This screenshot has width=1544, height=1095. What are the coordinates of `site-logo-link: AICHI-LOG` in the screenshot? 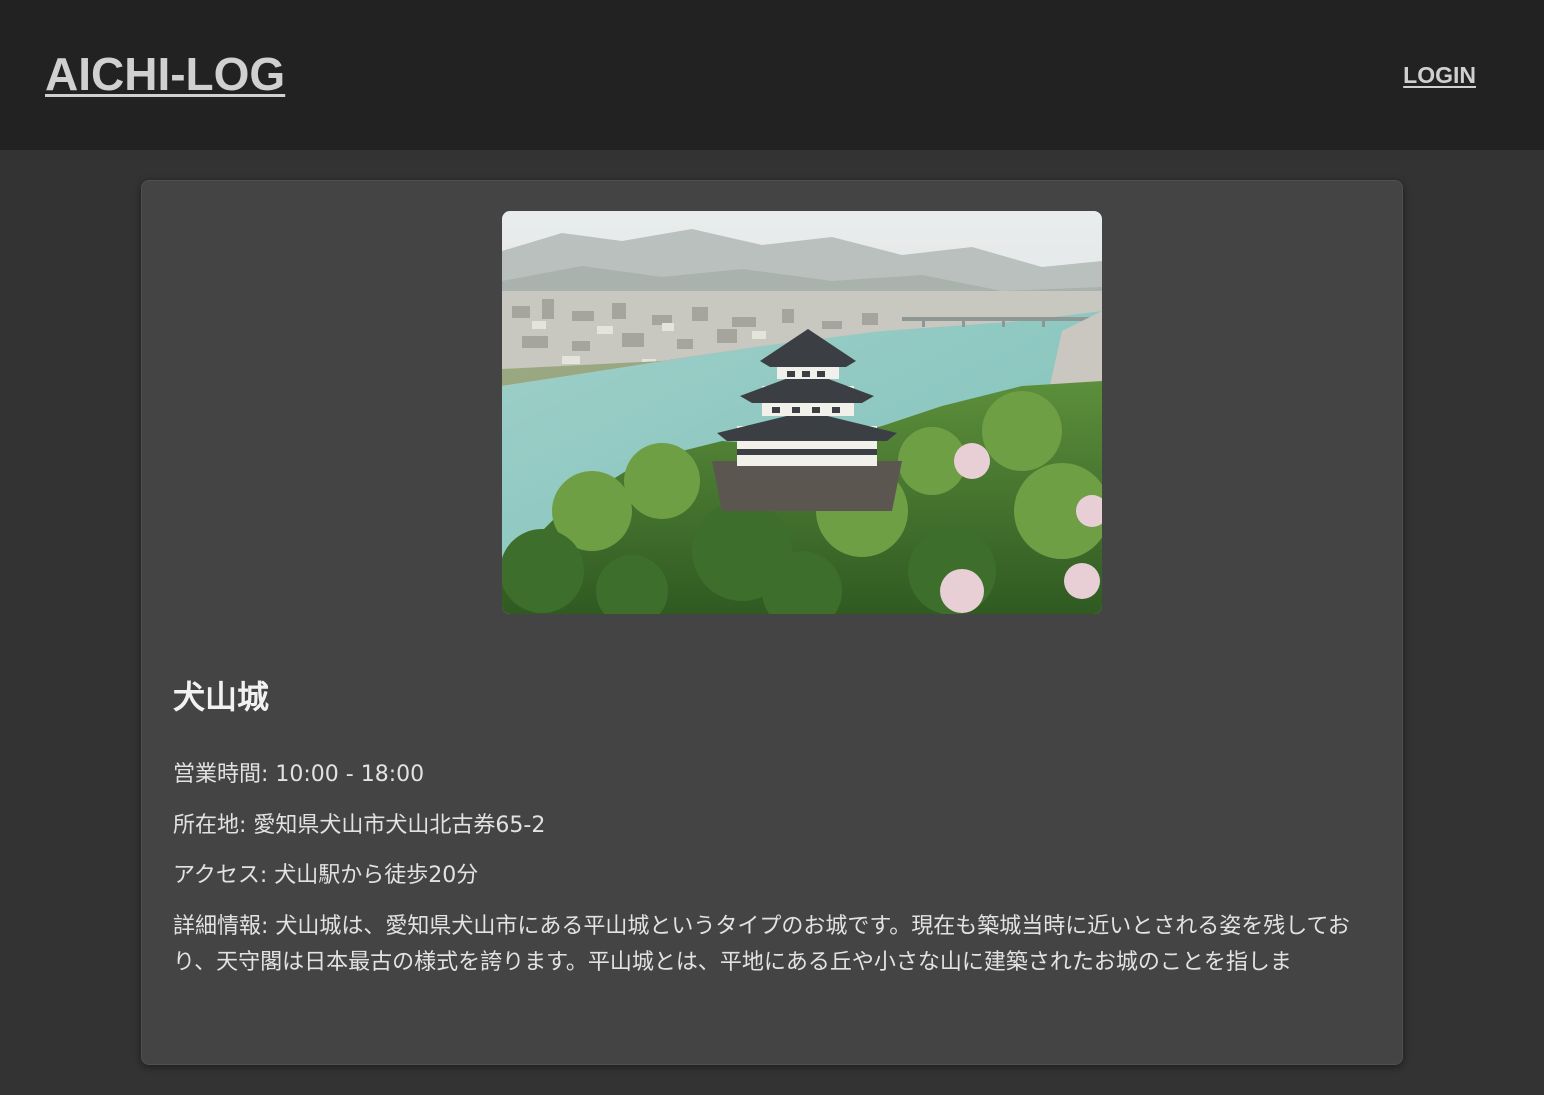 It's located at (165, 74).